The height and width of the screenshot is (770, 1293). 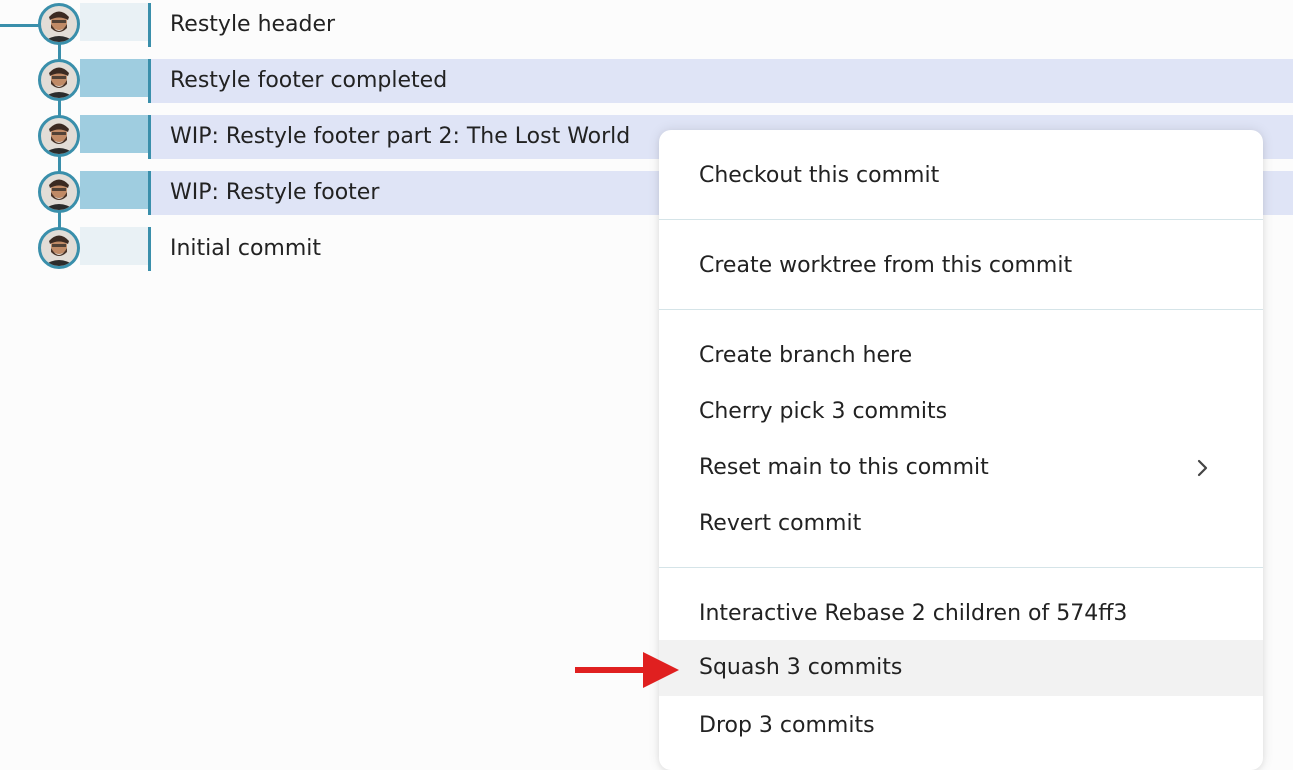 What do you see at coordinates (961, 412) in the screenshot?
I see `menu-item-cherry-pick: Cherry pick 3 commits` at bounding box center [961, 412].